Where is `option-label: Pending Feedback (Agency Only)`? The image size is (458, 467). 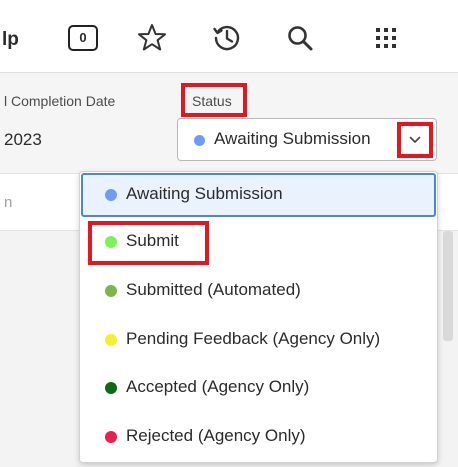
option-label: Pending Feedback (Agency Only) is located at coordinates (253, 338).